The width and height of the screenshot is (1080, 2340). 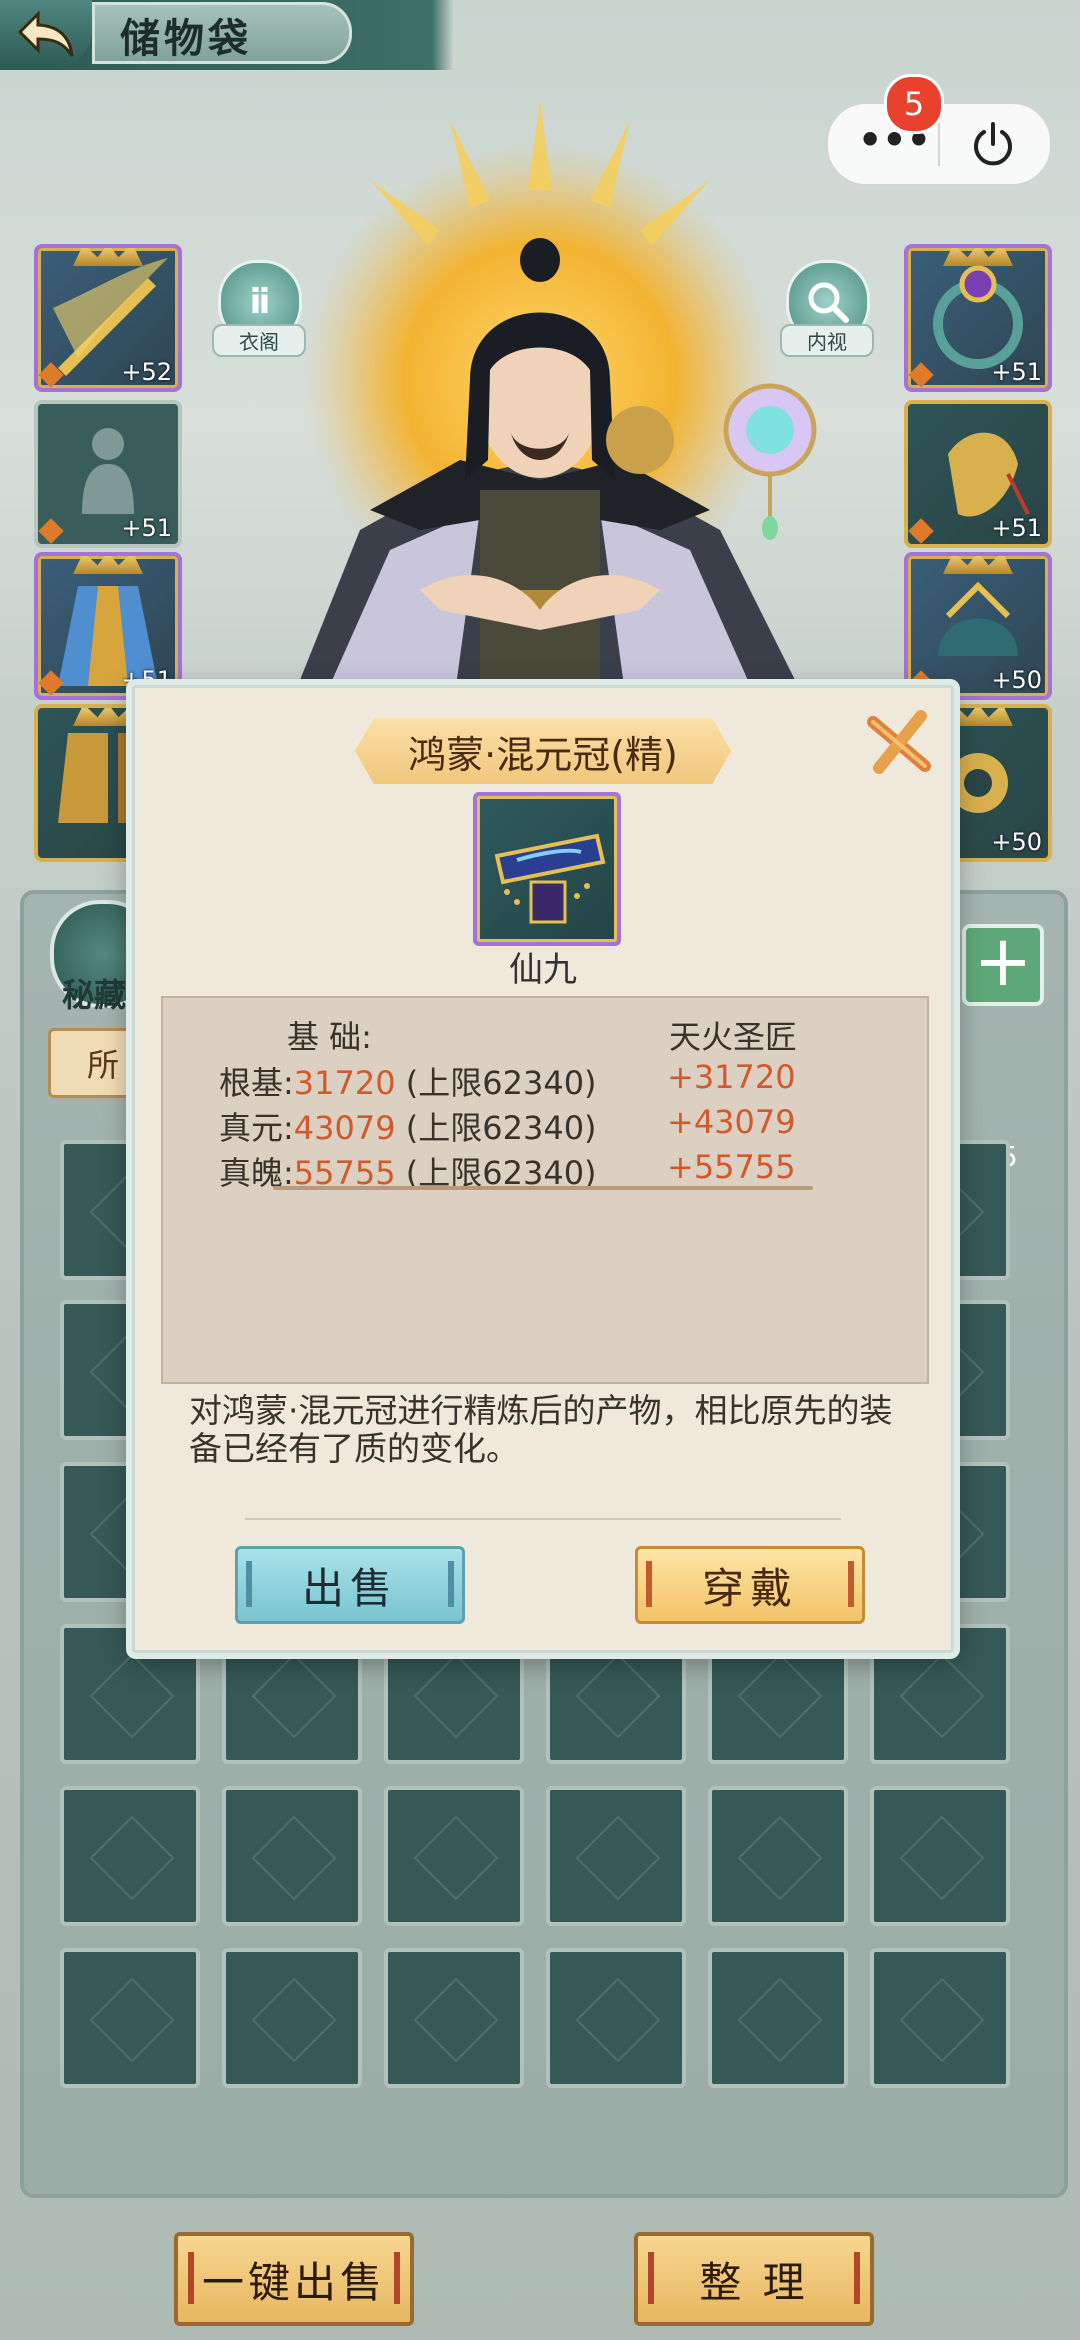 What do you see at coordinates (914, 104) in the screenshot?
I see `notification-badge: 5` at bounding box center [914, 104].